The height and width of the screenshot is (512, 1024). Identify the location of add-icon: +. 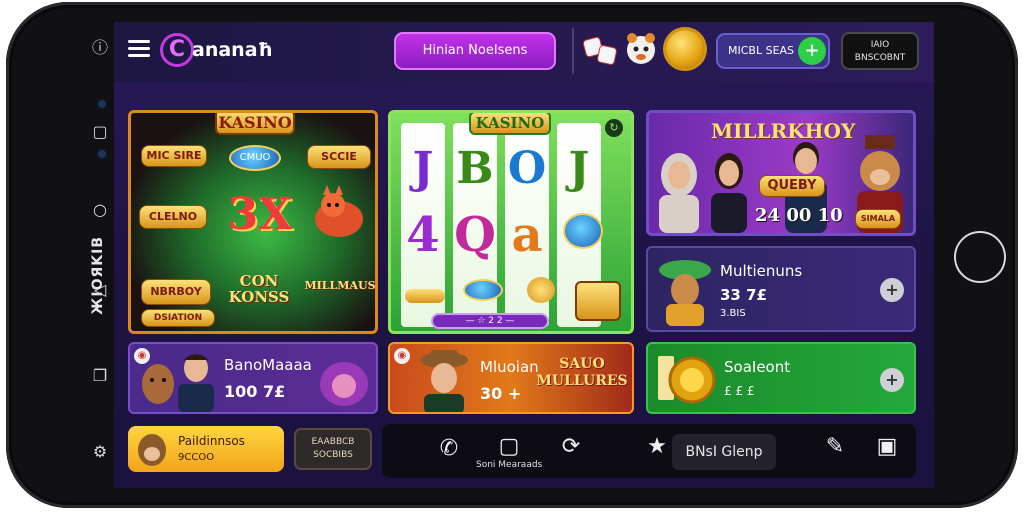
(812, 51).